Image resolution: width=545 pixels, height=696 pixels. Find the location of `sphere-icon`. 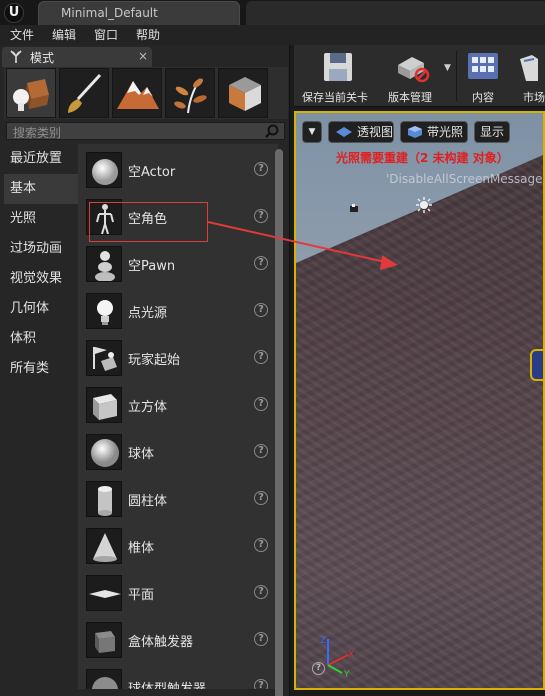

sphere-icon is located at coordinates (104, 452).